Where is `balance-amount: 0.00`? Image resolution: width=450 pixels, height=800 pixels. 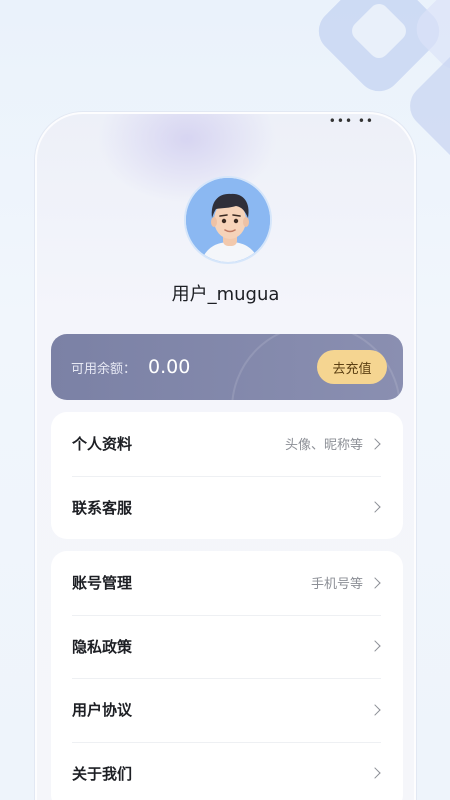 balance-amount: 0.00 is located at coordinates (169, 367).